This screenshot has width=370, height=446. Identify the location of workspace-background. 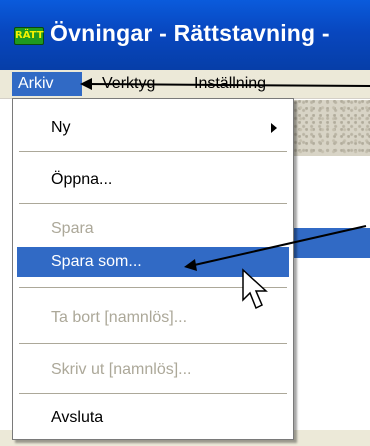
(332, 301).